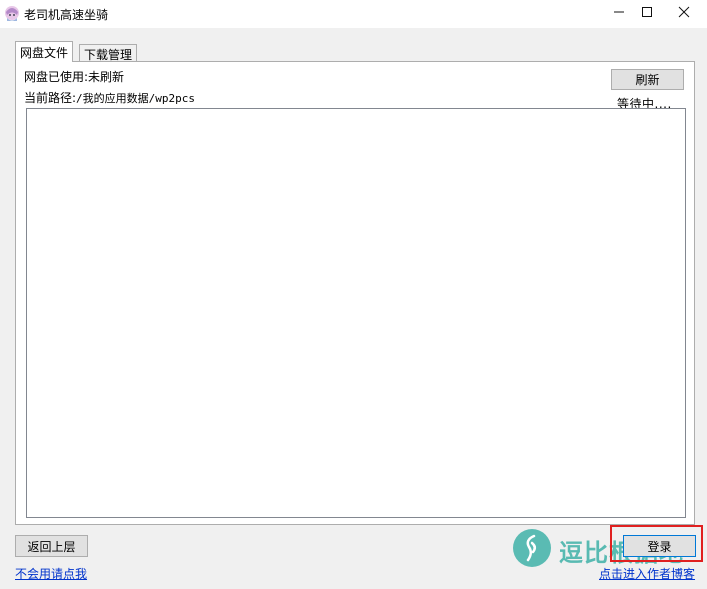  What do you see at coordinates (50, 98) in the screenshot?
I see `path-label: 当前路径:` at bounding box center [50, 98].